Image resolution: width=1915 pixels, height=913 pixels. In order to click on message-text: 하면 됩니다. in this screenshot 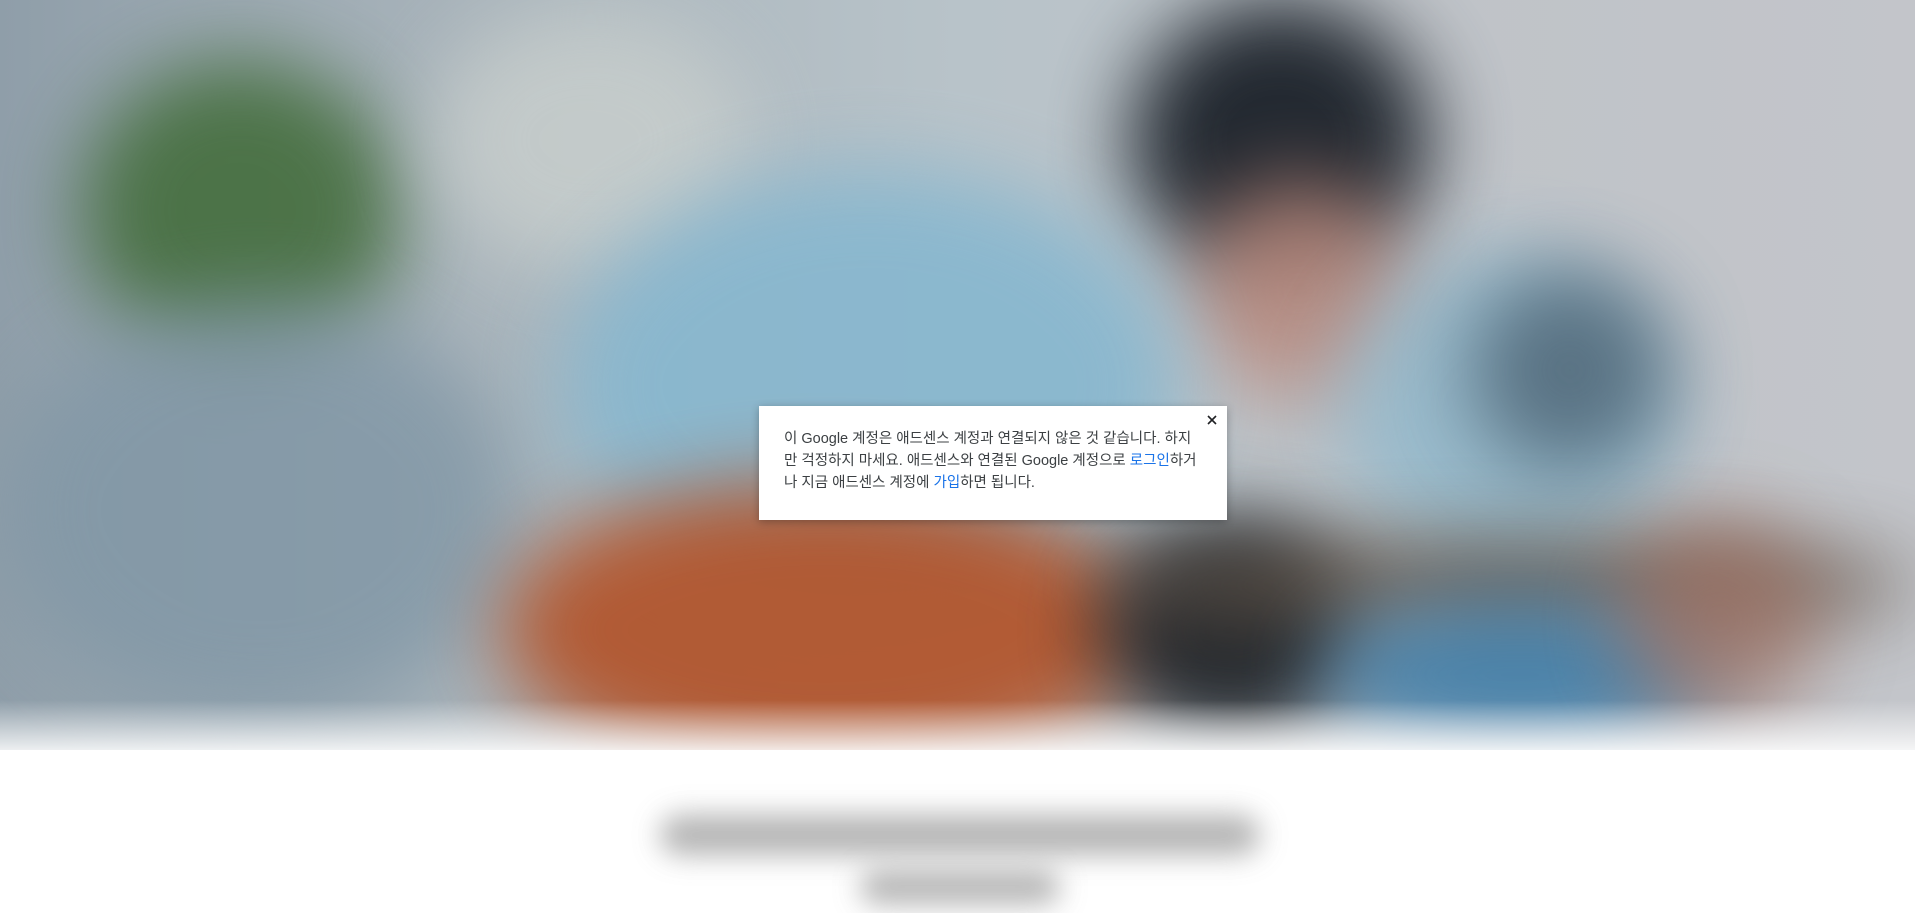, I will do `click(997, 483)`.